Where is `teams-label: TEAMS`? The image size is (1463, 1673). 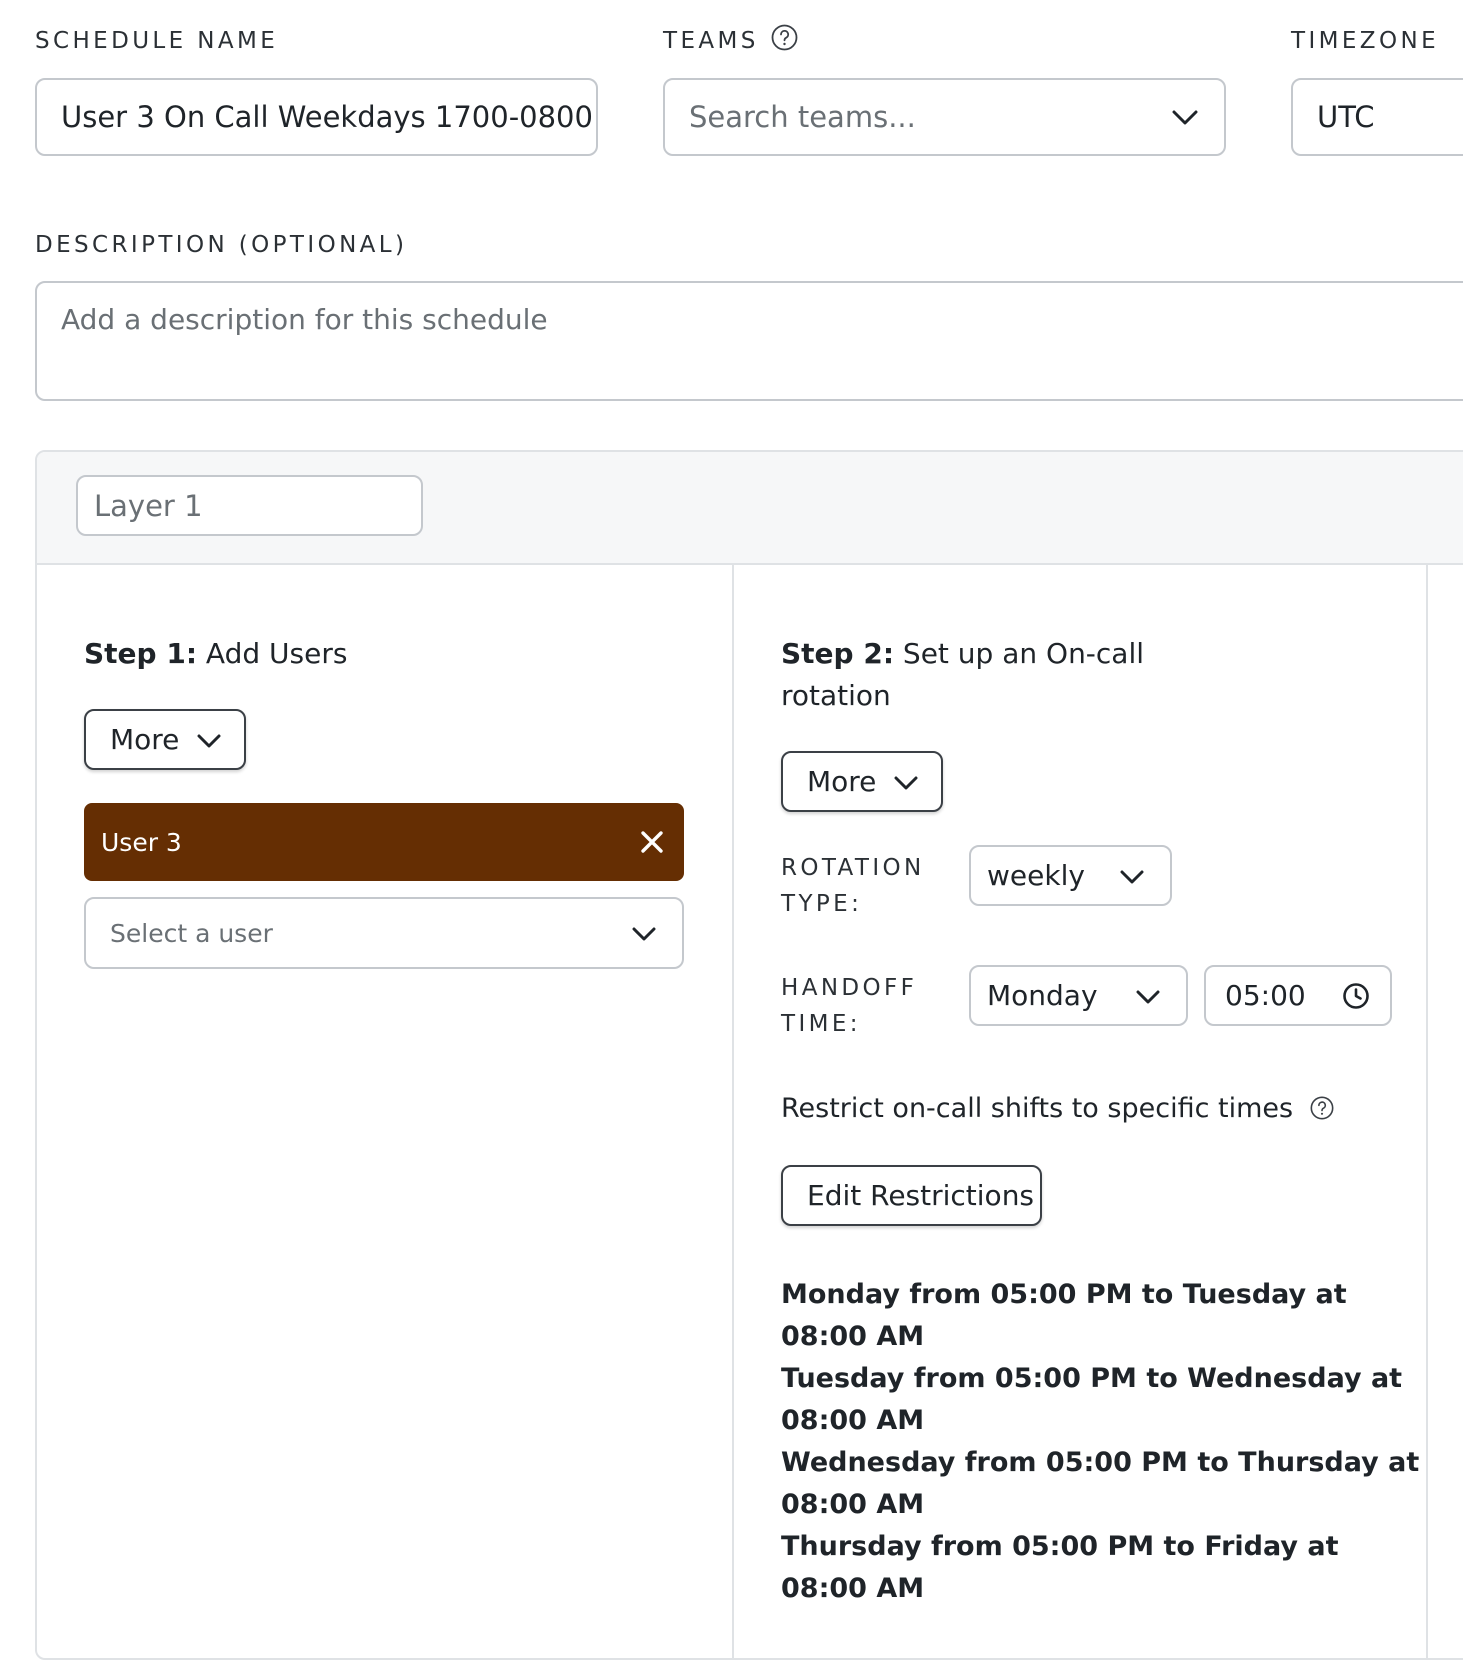
teams-label: TEAMS is located at coordinates (730, 39).